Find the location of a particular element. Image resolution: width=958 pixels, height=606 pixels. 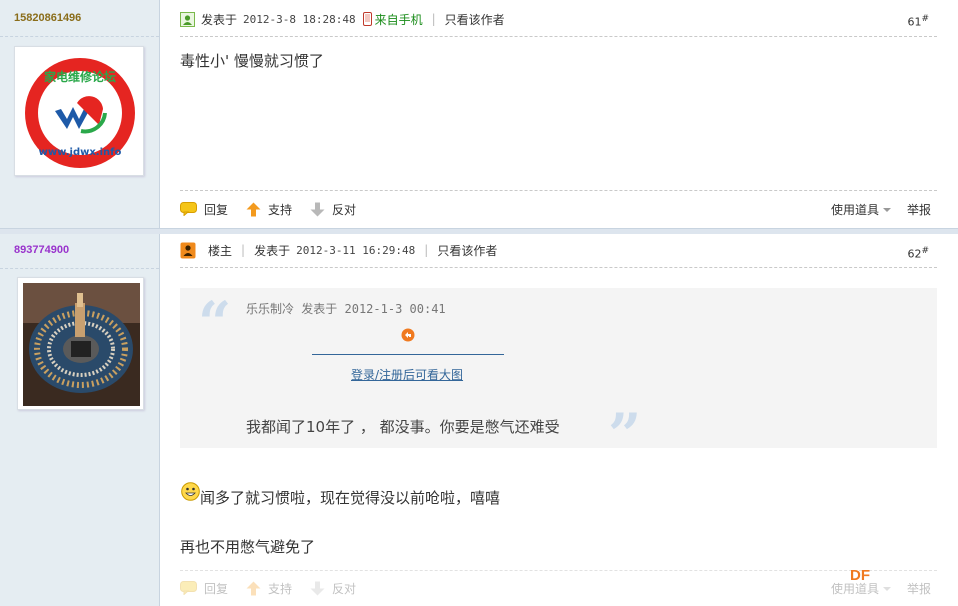

quote-author: 乐乐制冷 is located at coordinates (270, 309).